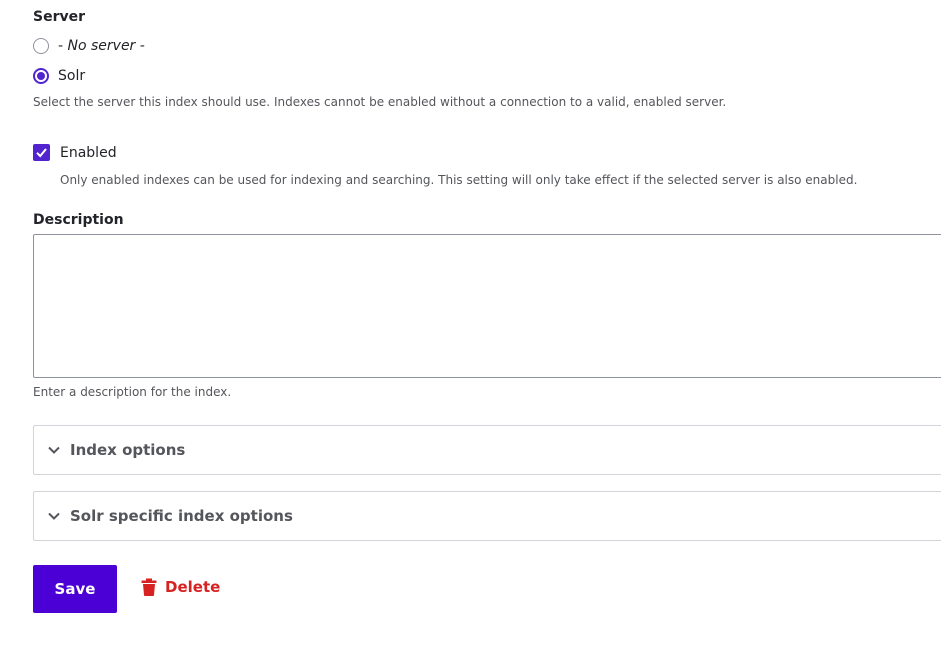 Image resolution: width=941 pixels, height=667 pixels. I want to click on delete-button: Delete, so click(180, 587).